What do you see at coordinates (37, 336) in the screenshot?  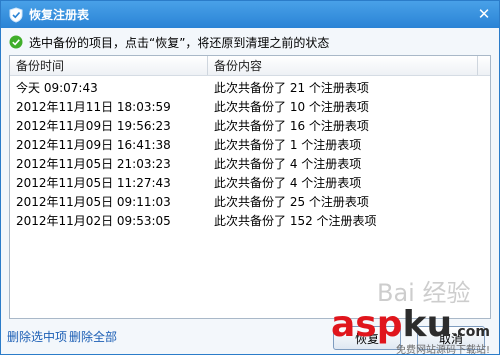 I see `delete-selected-link: 删除选中项` at bounding box center [37, 336].